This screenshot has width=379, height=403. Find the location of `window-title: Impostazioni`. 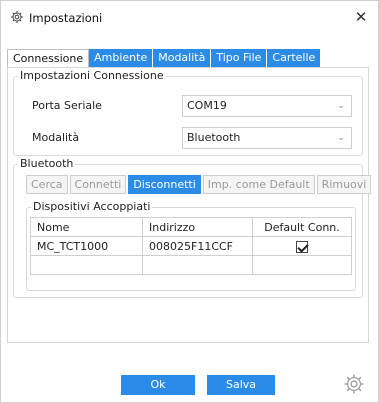

window-title: Impostazioni is located at coordinates (66, 18).